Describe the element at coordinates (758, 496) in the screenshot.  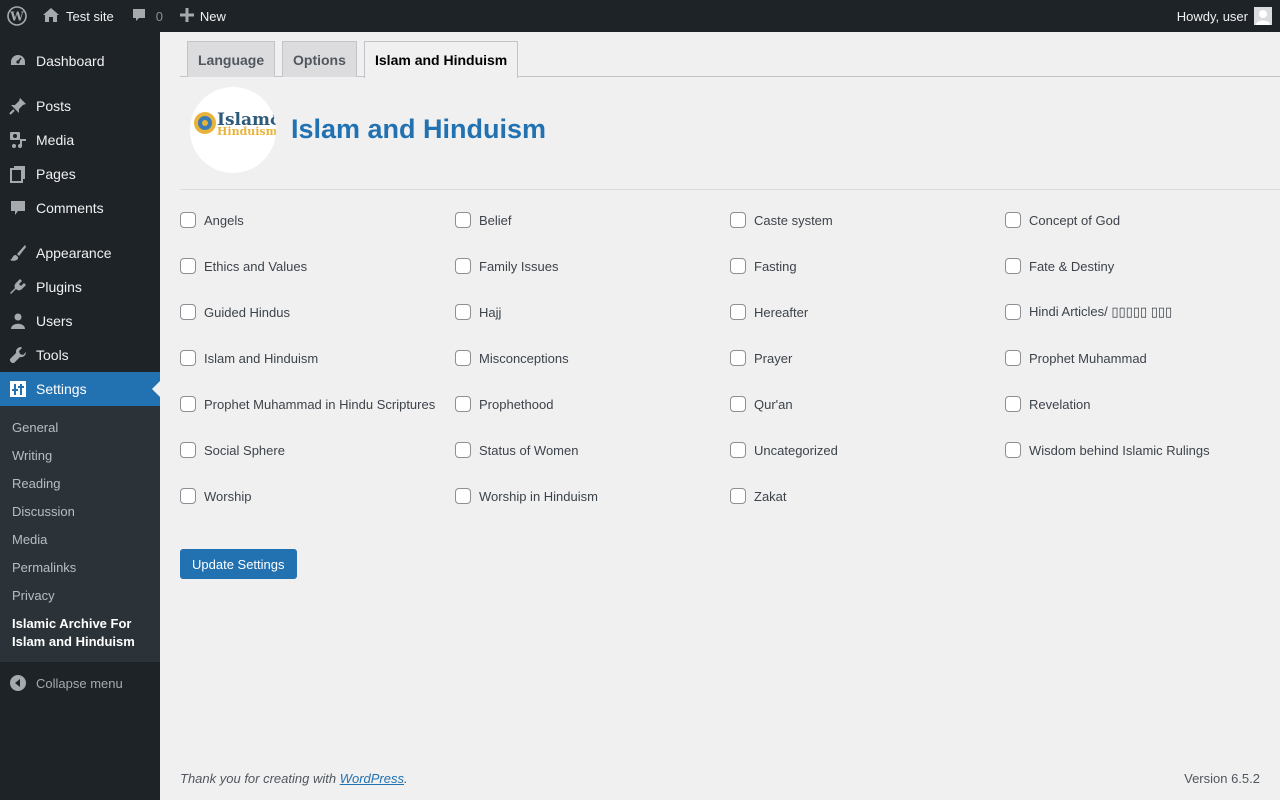
I see `category-option: Zakat` at that location.